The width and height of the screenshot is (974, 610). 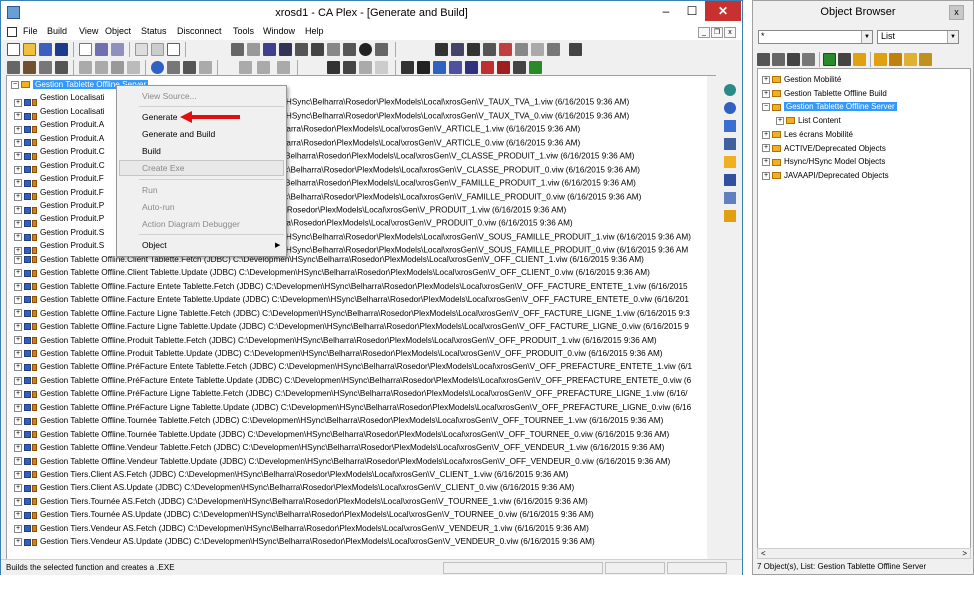 I want to click on compare-icon, so click(x=537, y=49).